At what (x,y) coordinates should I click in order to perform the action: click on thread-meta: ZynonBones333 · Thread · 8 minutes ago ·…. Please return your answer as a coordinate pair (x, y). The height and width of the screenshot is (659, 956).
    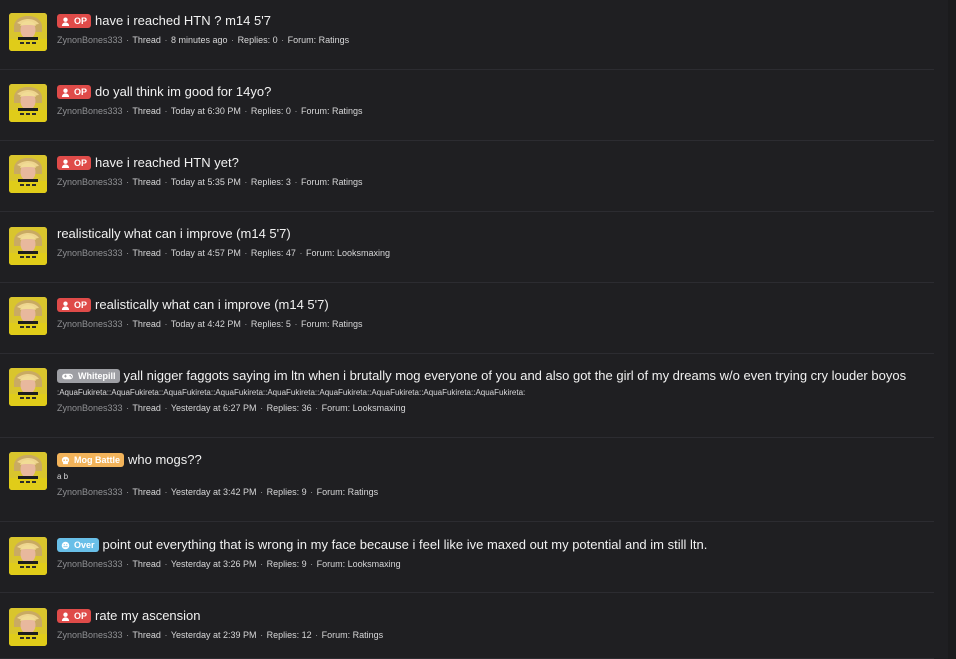
    Looking at the image, I should click on (491, 40).